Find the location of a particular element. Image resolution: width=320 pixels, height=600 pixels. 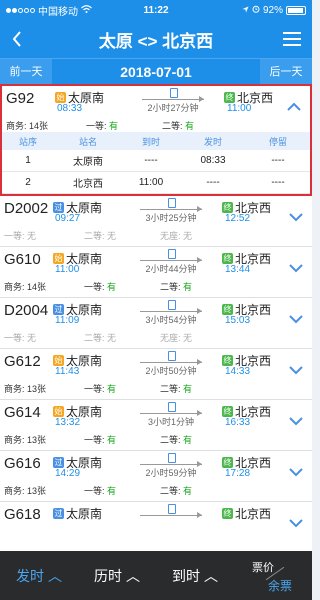

seat-business: 商务: 14张 is located at coordinates (25, 287).